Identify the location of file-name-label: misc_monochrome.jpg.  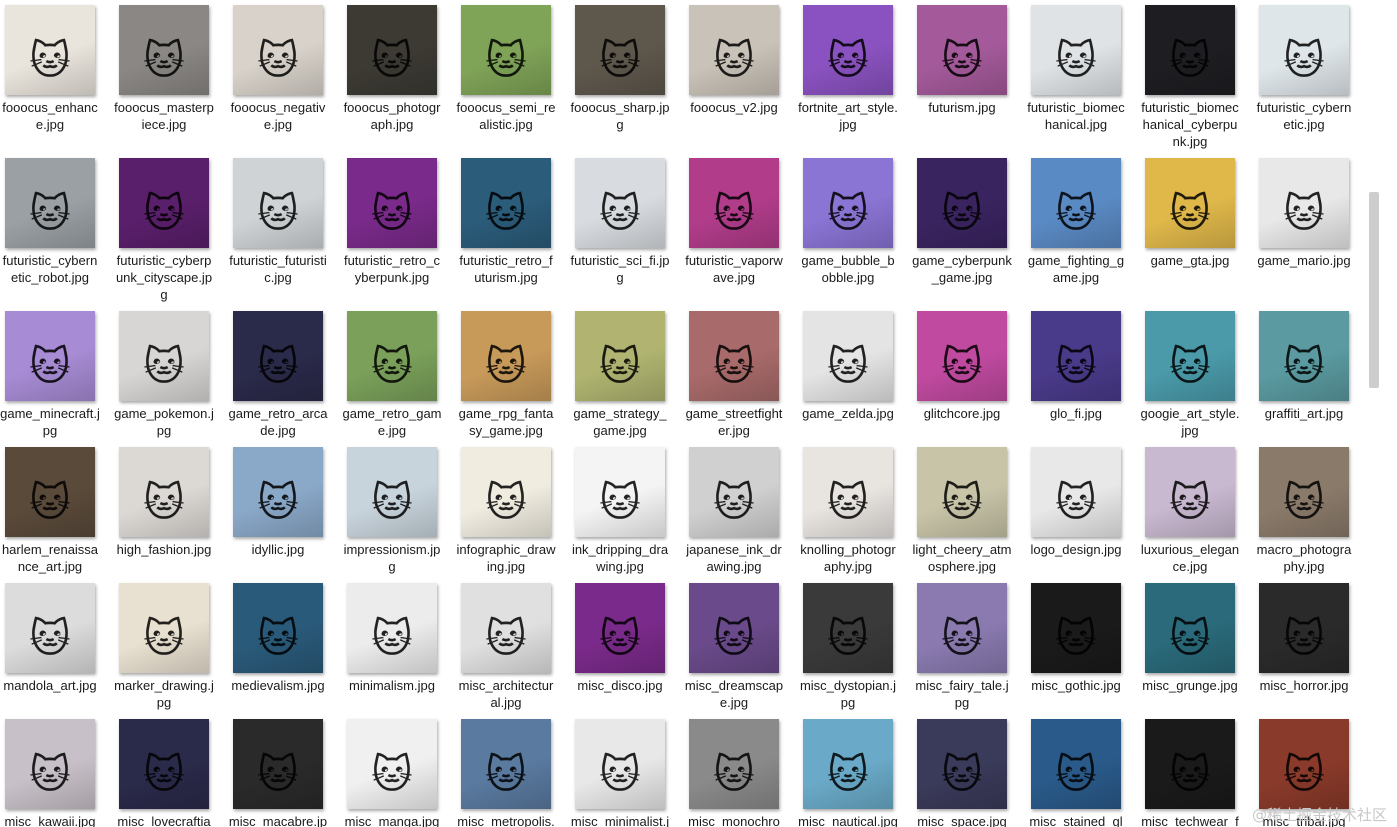
(734, 820).